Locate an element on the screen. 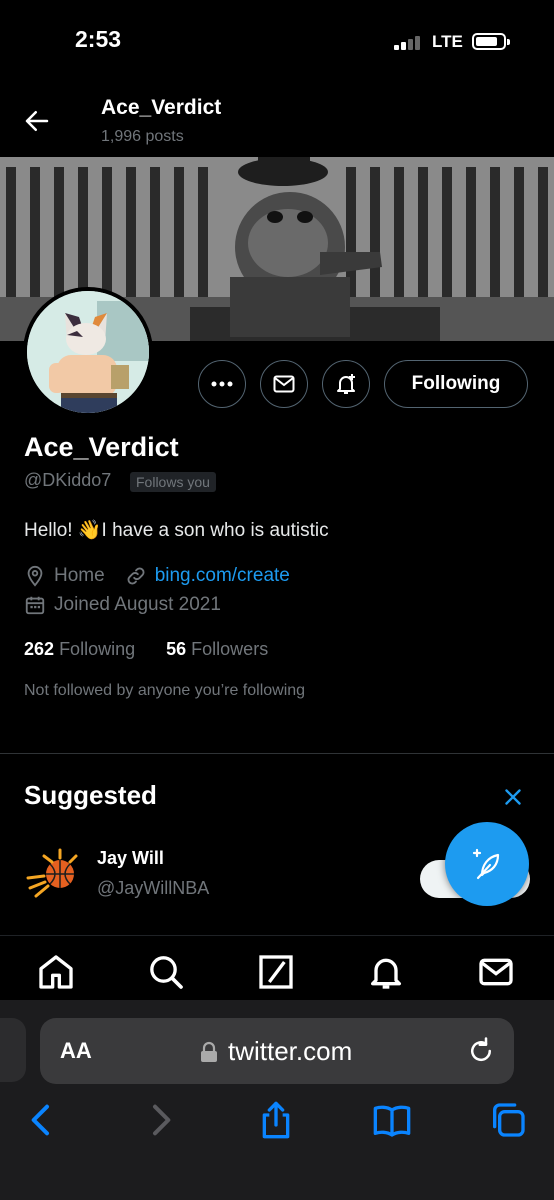 This screenshot has height=1200, width=554. section-divider is located at coordinates (277, 753).